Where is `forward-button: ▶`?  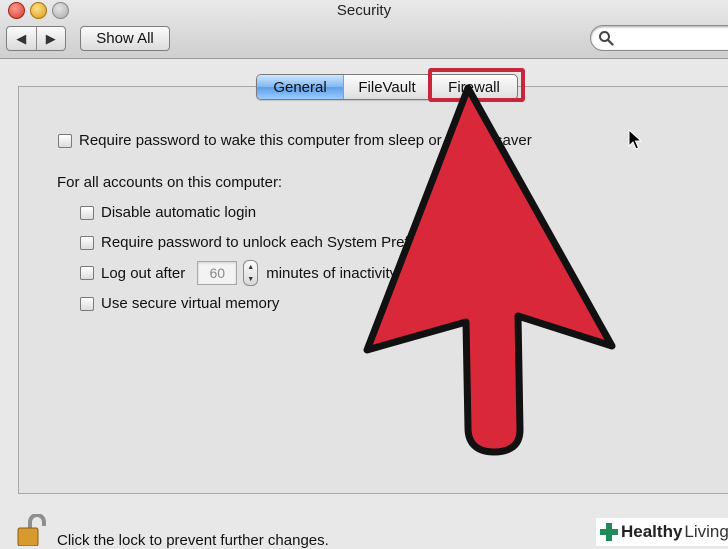
forward-button: ▶ is located at coordinates (50, 38).